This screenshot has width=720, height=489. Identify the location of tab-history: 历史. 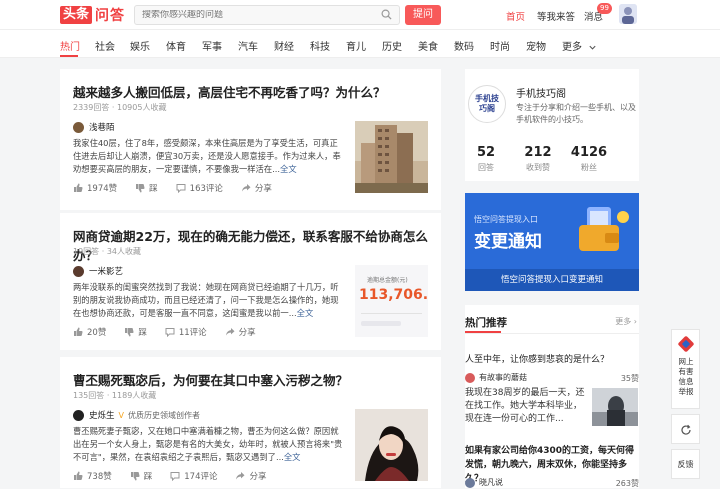
(392, 45).